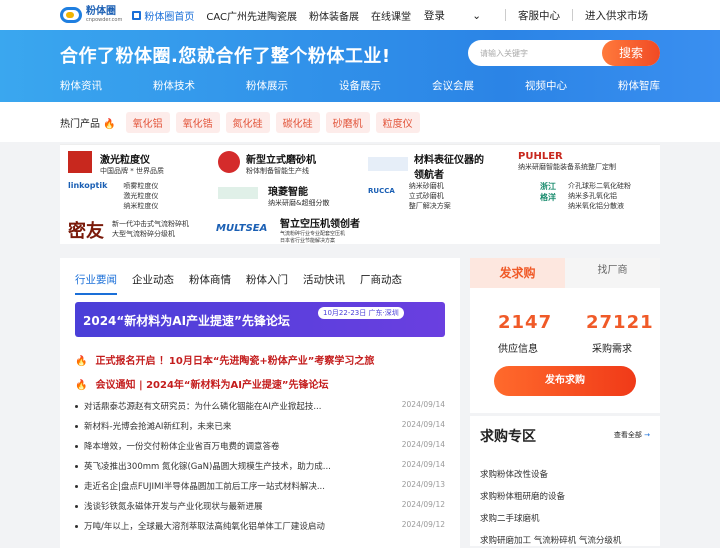 This screenshot has height=548, width=720. Describe the element at coordinates (453, 85) in the screenshot. I see `nav-meetings: 会议会展` at that location.